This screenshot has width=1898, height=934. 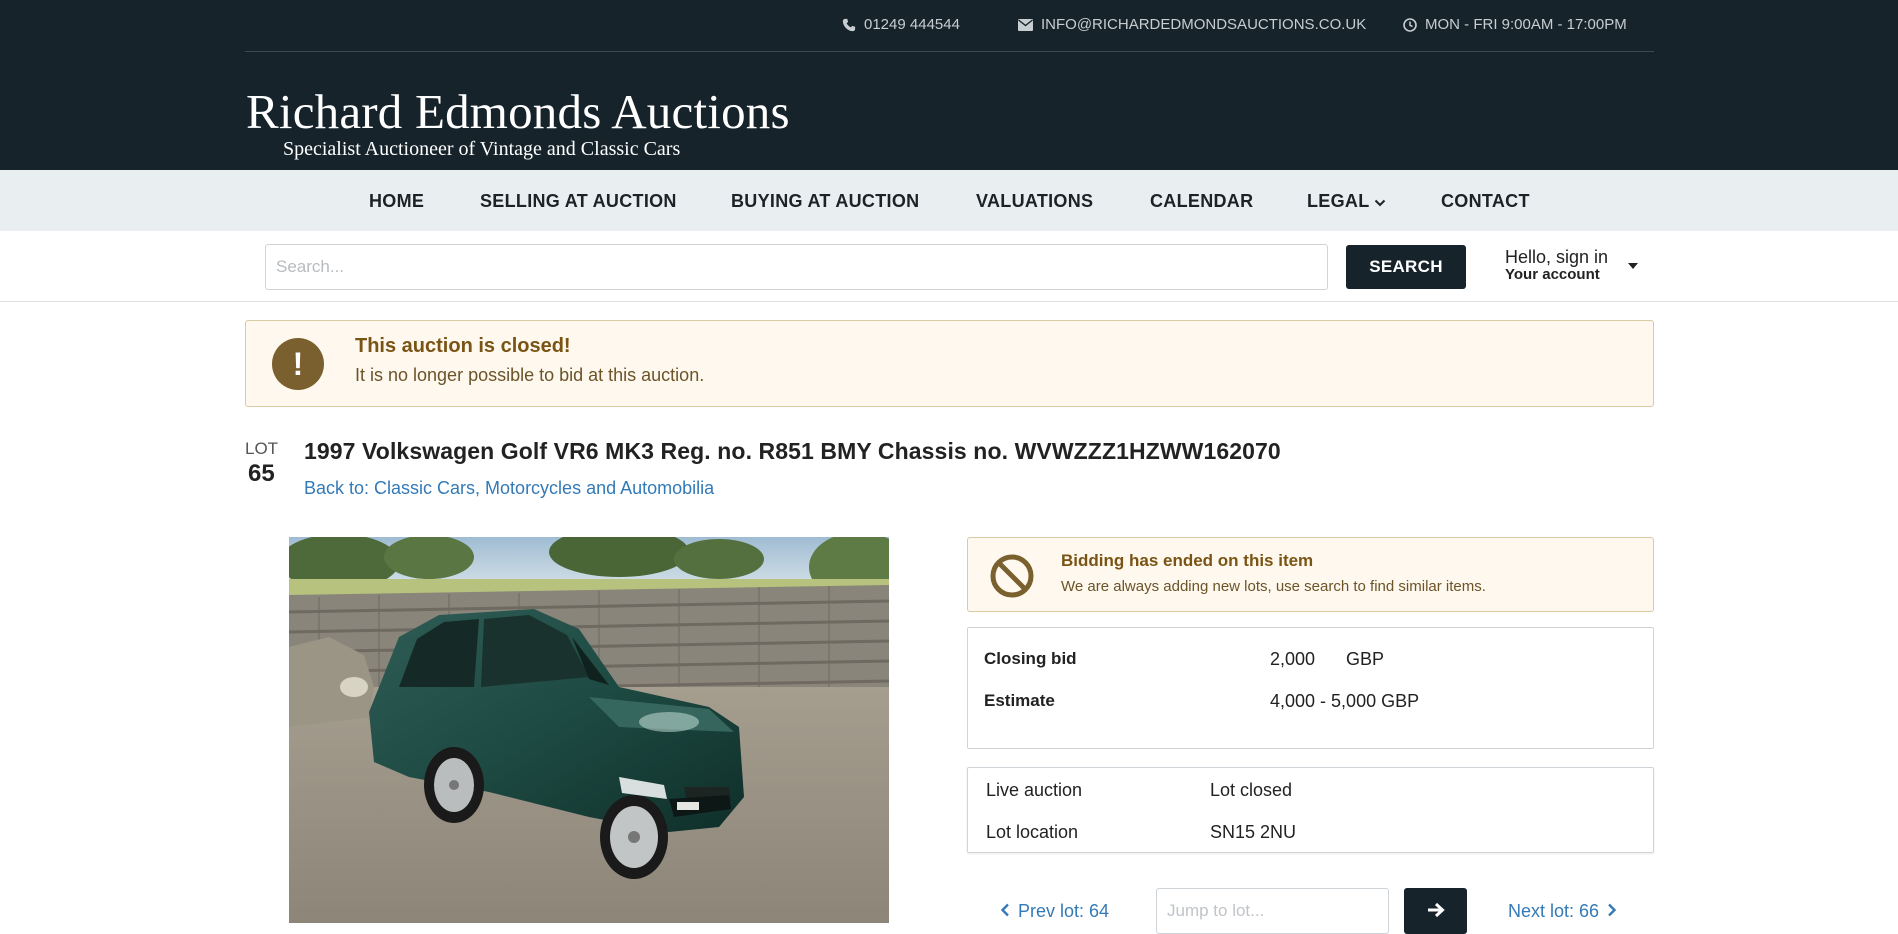 What do you see at coordinates (1025, 24) in the screenshot?
I see `envelope-icon` at bounding box center [1025, 24].